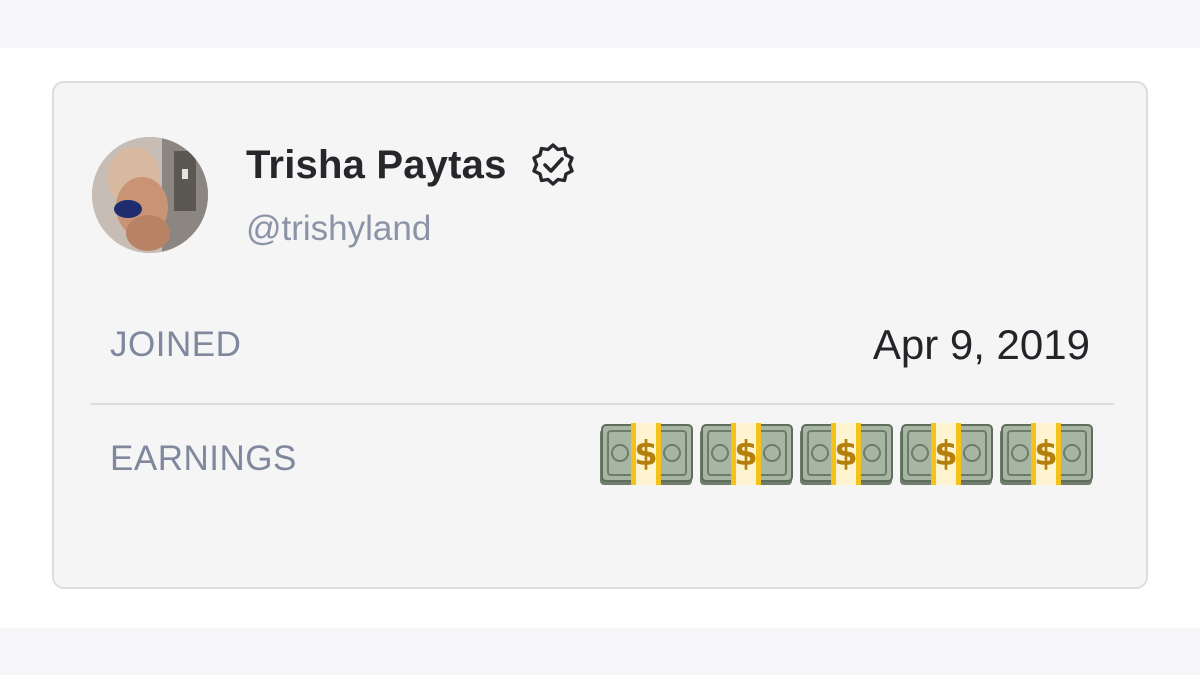 Image resolution: width=1200 pixels, height=675 pixels. I want to click on joined-label: JOINED, so click(176, 344).